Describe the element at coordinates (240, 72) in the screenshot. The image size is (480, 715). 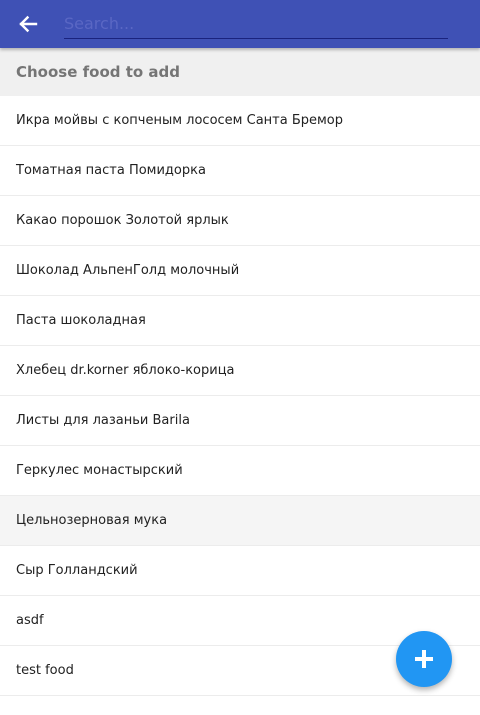
I see `list-subheader: Choose food to add` at that location.